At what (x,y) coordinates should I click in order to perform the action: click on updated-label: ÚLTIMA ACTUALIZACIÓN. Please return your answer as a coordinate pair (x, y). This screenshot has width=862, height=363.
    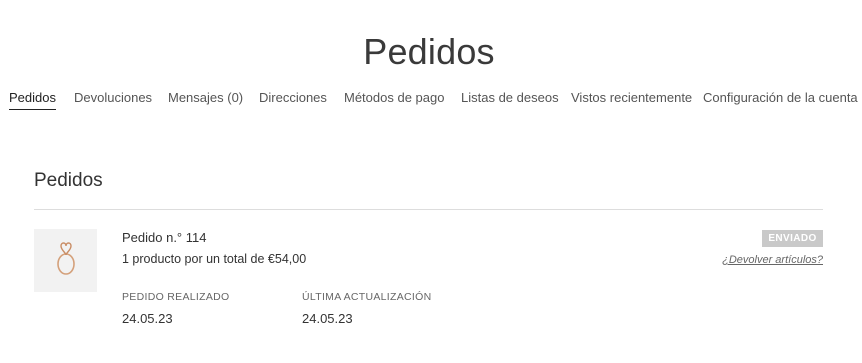
    Looking at the image, I should click on (367, 297).